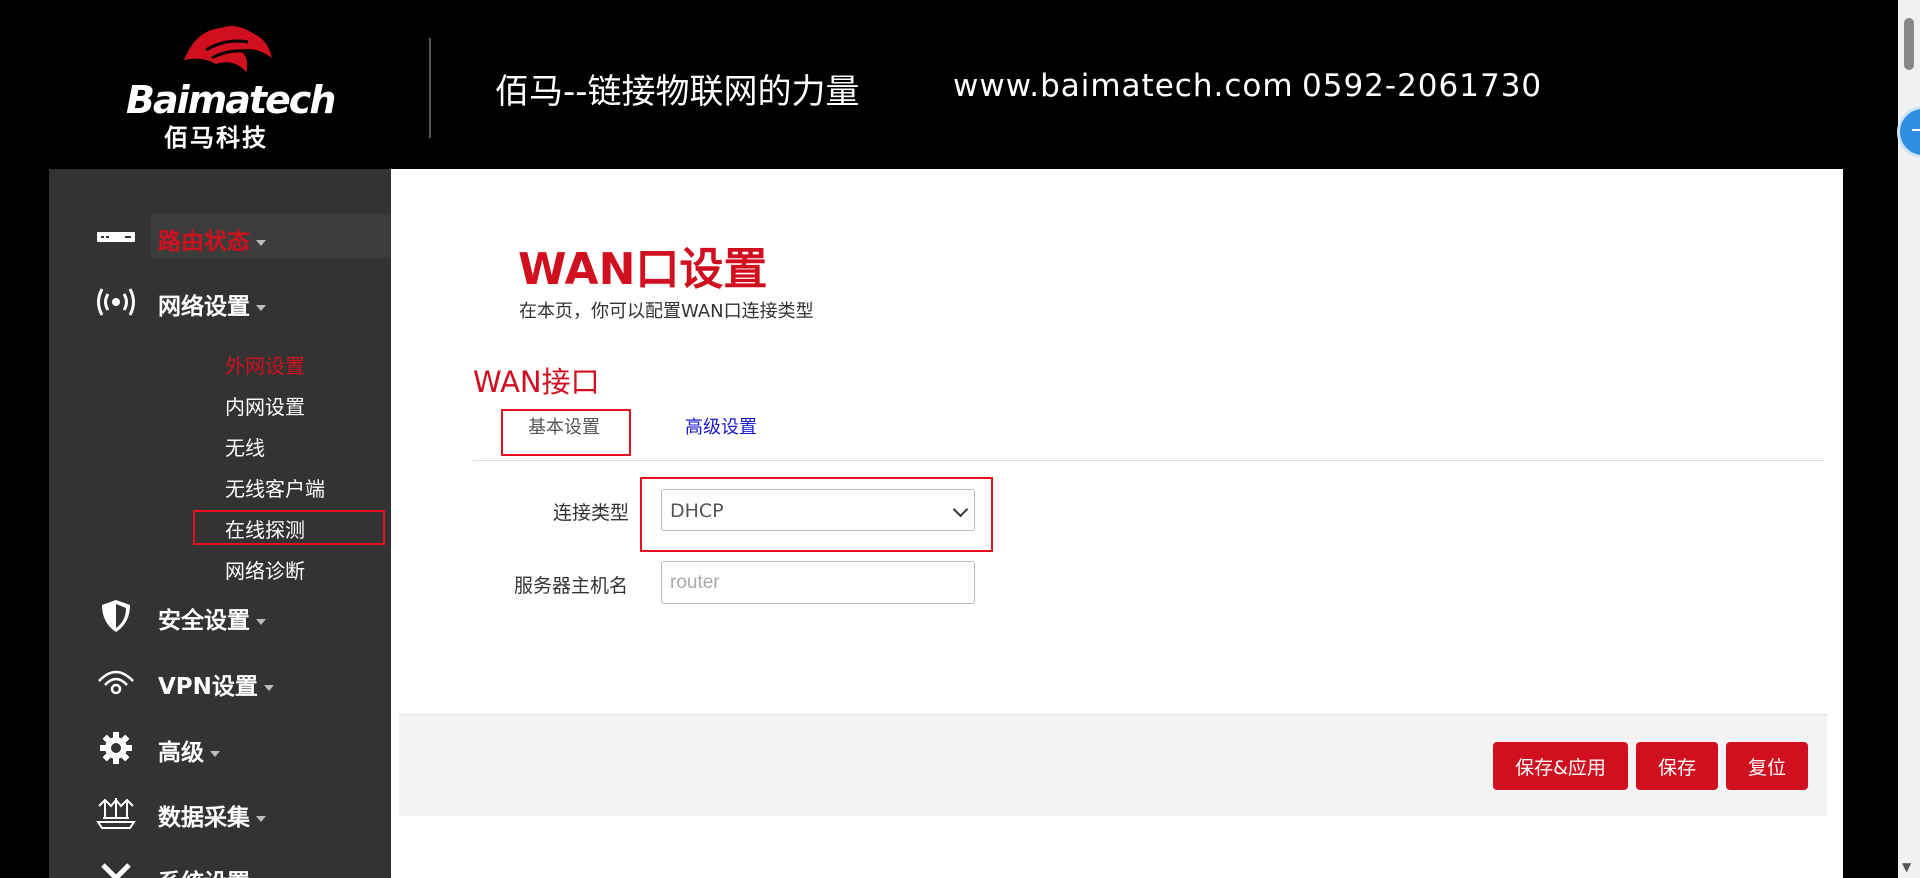 This screenshot has width=1920, height=878. What do you see at coordinates (1560, 766) in the screenshot?
I see `save-apply-button: 保存&应用` at bounding box center [1560, 766].